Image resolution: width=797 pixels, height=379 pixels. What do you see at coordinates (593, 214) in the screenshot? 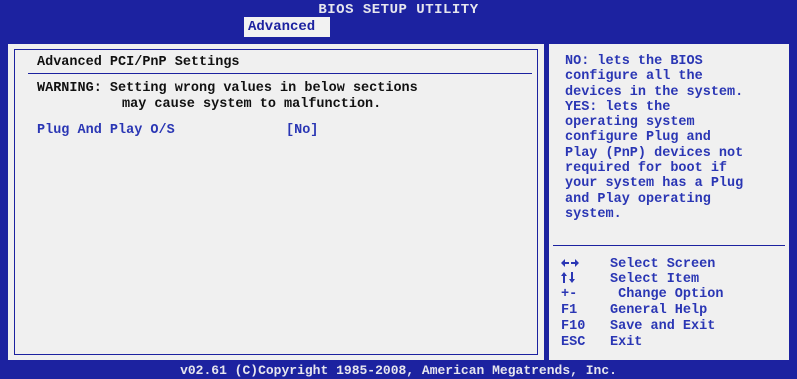
I see `help-line: system.` at bounding box center [593, 214].